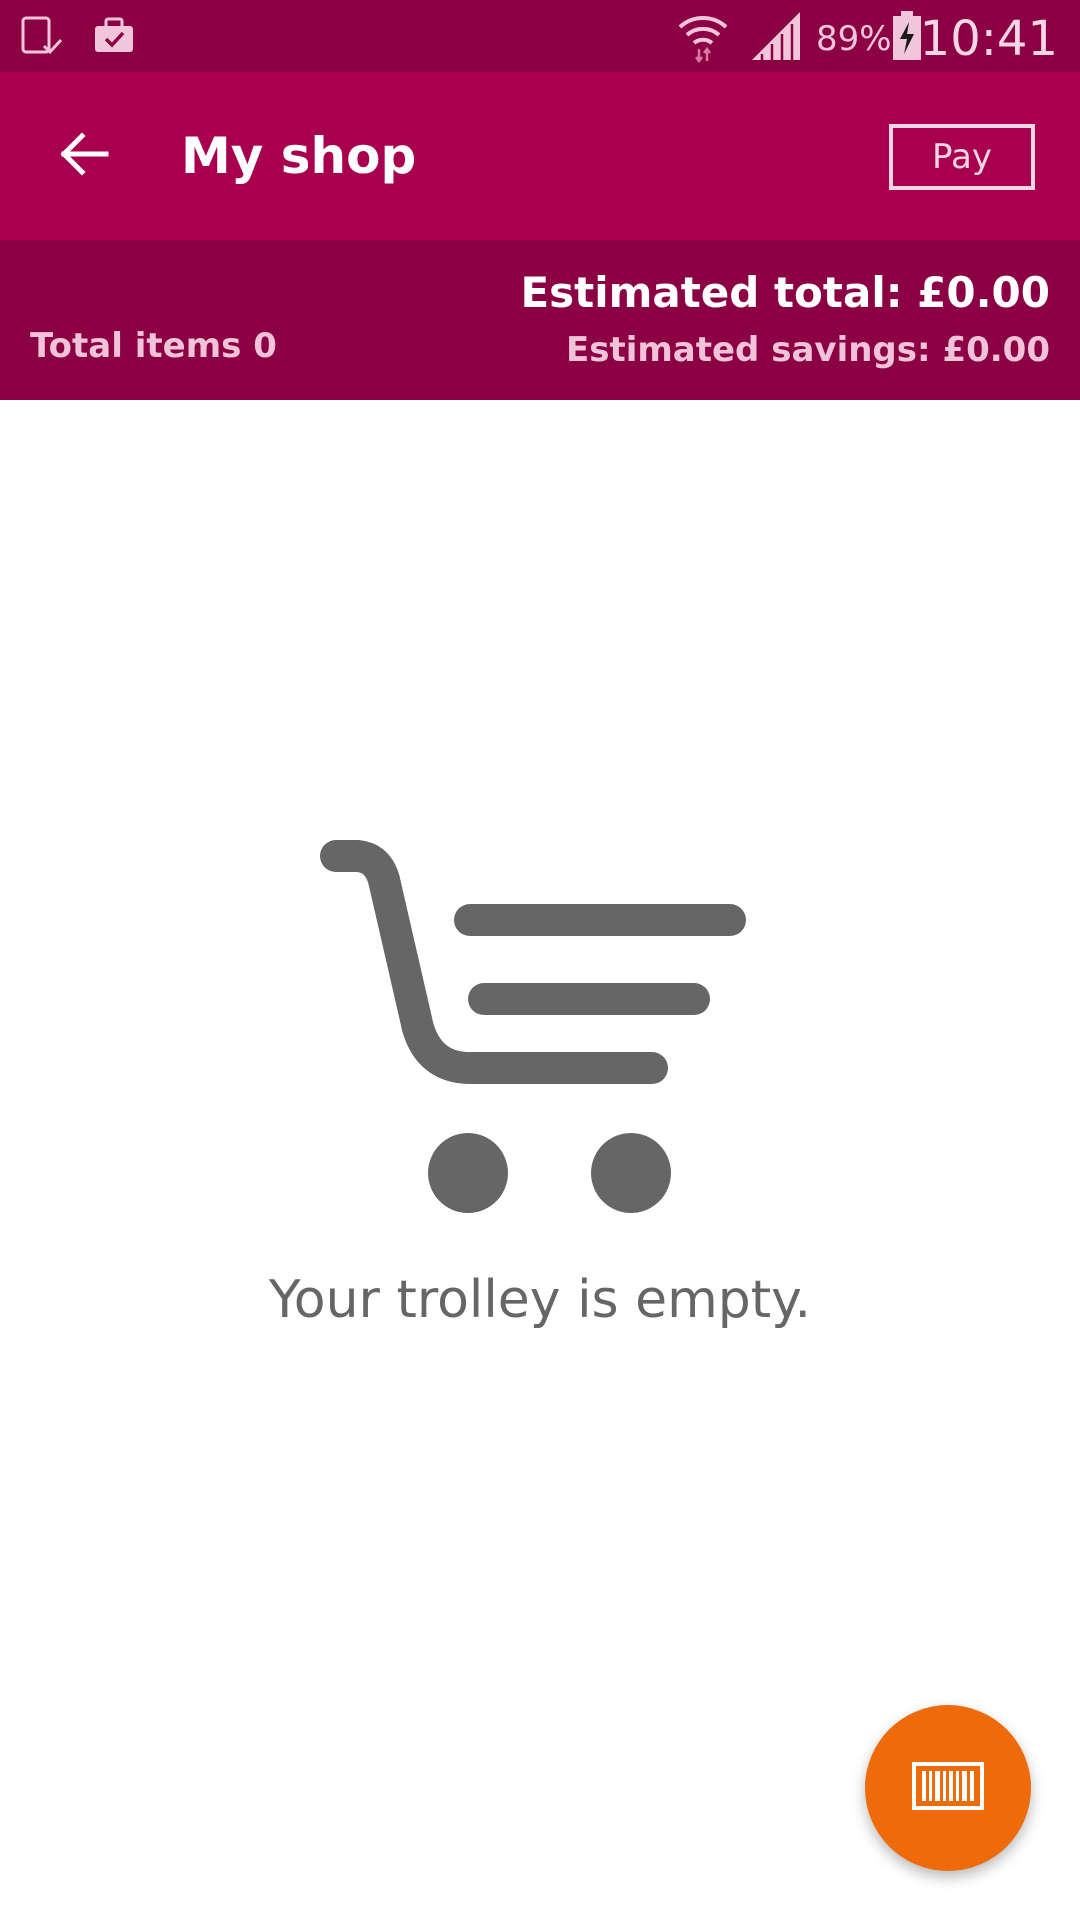  I want to click on battery-percent: 89%, so click(854, 39).